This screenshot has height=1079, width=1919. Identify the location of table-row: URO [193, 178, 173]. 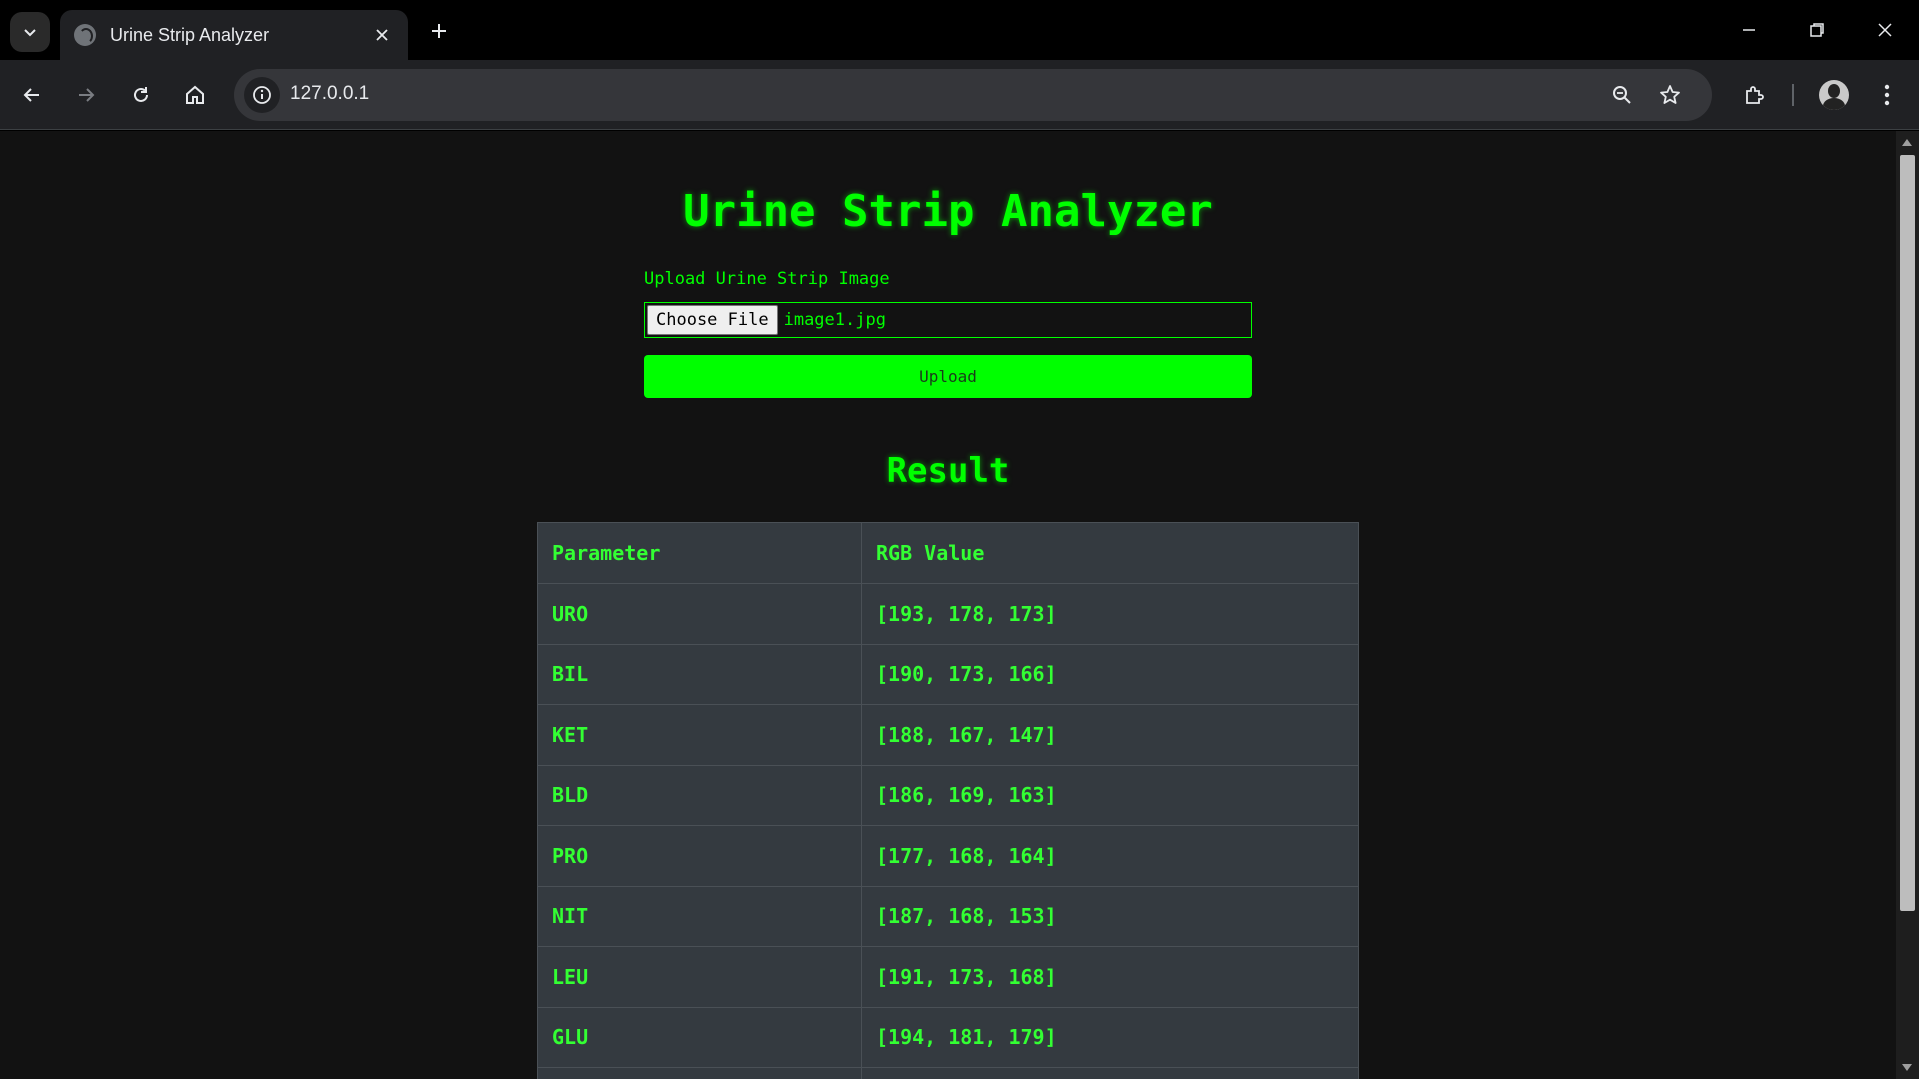
(948, 614).